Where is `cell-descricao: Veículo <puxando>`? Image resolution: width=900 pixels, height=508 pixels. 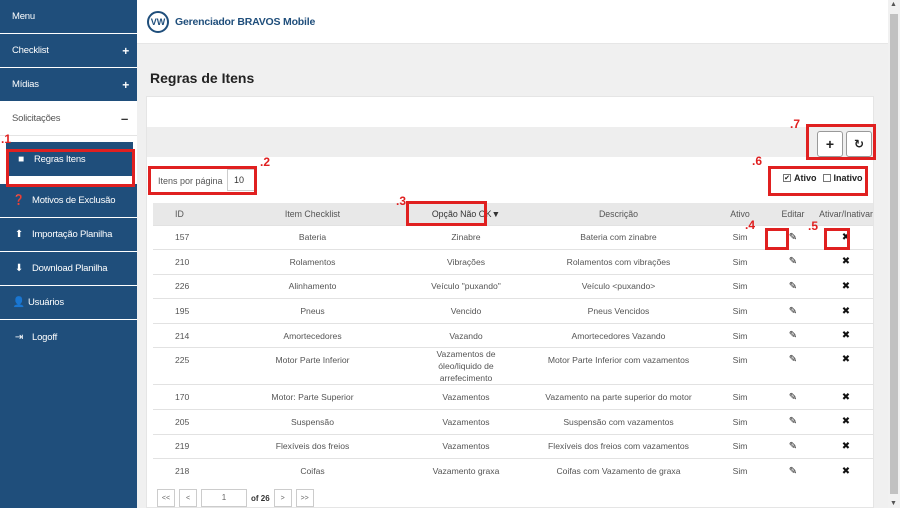 cell-descricao: Veículo <puxando> is located at coordinates (618, 286).